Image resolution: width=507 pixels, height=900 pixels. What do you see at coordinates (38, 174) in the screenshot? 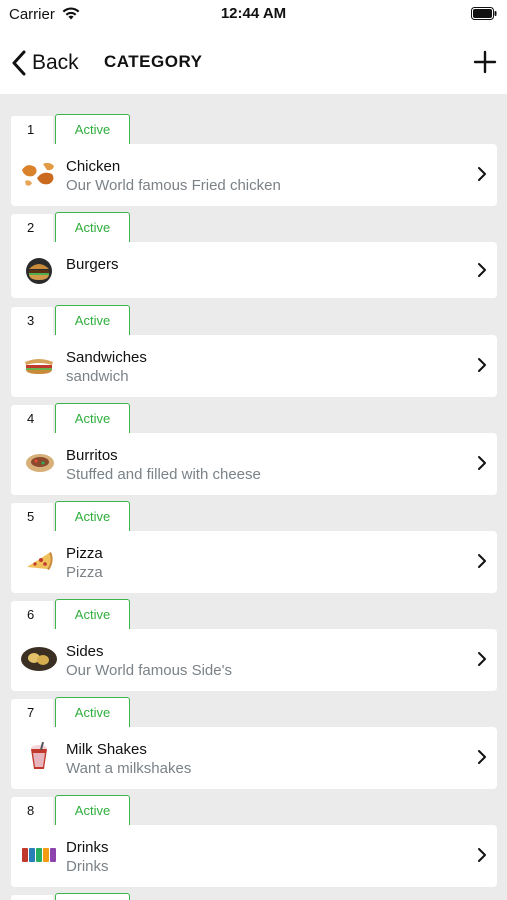
I see `chicken-icon` at bounding box center [38, 174].